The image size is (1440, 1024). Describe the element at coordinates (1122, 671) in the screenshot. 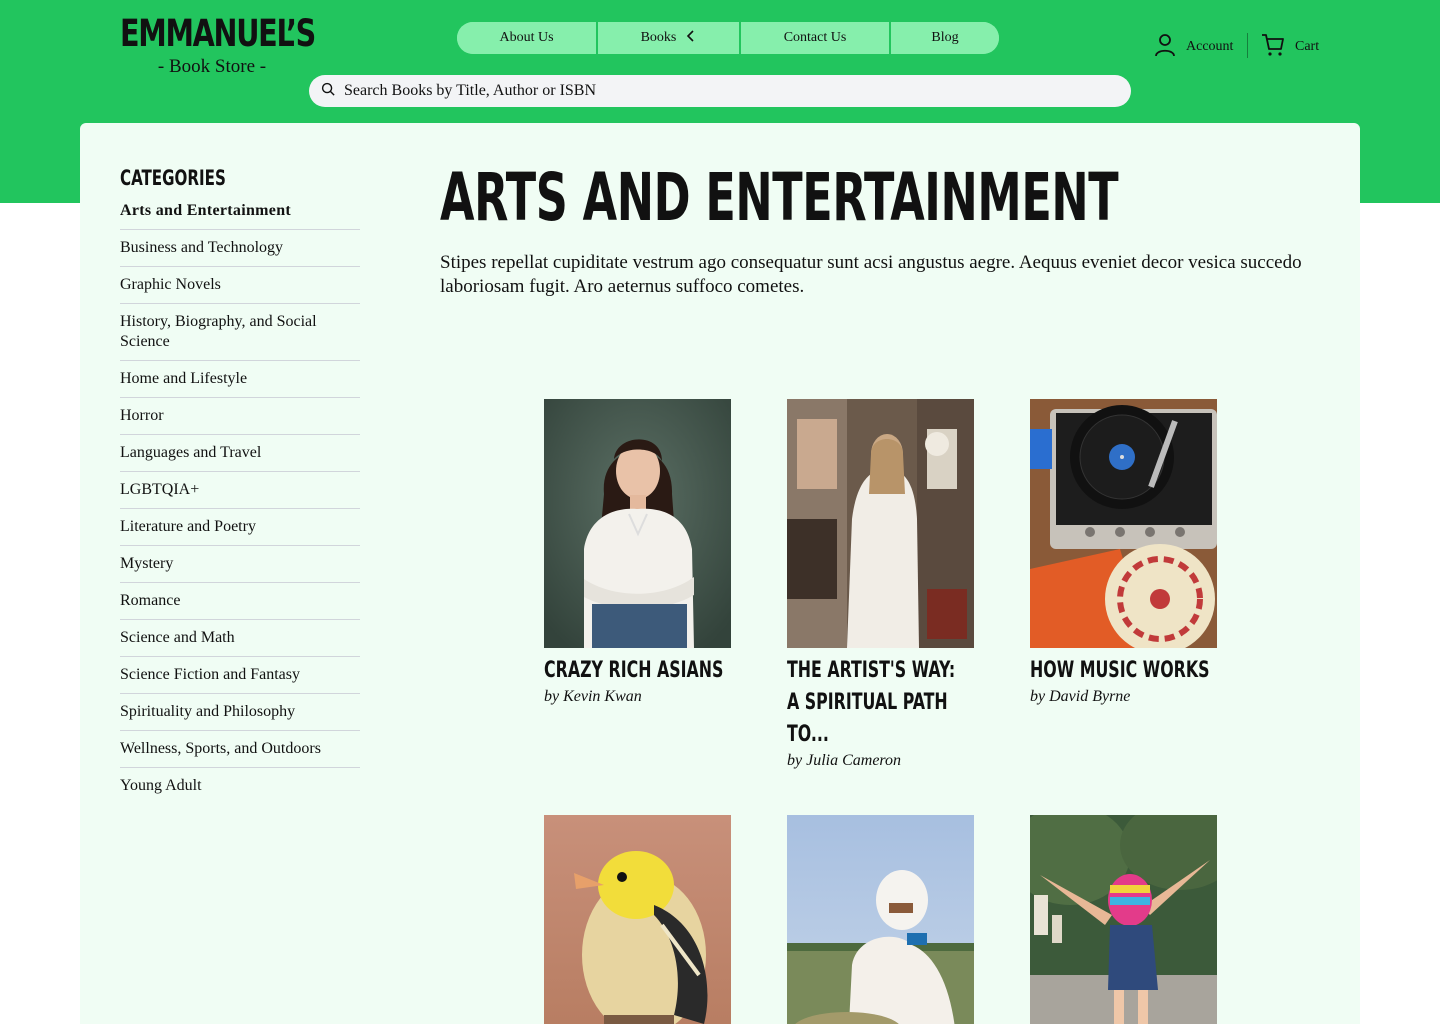

I see `book-title: HOW MUSIC WORKS` at that location.